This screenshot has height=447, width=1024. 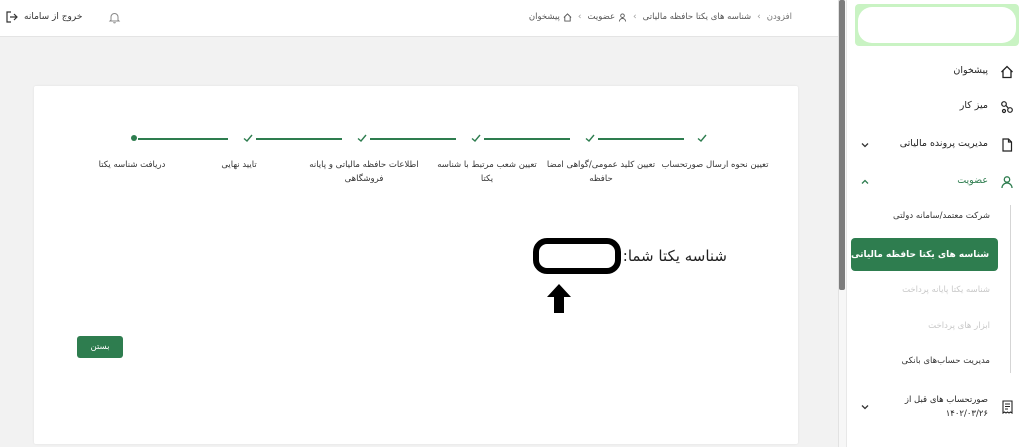 I want to click on current-step-dot, so click(x=134, y=138).